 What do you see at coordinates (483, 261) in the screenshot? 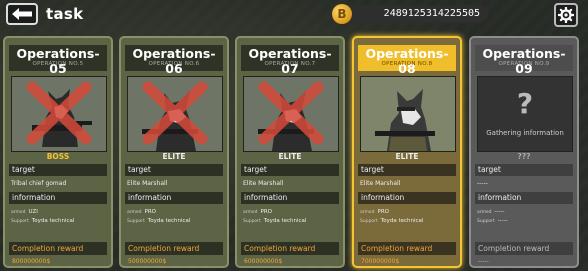
I see `reward-value: -----` at bounding box center [483, 261].